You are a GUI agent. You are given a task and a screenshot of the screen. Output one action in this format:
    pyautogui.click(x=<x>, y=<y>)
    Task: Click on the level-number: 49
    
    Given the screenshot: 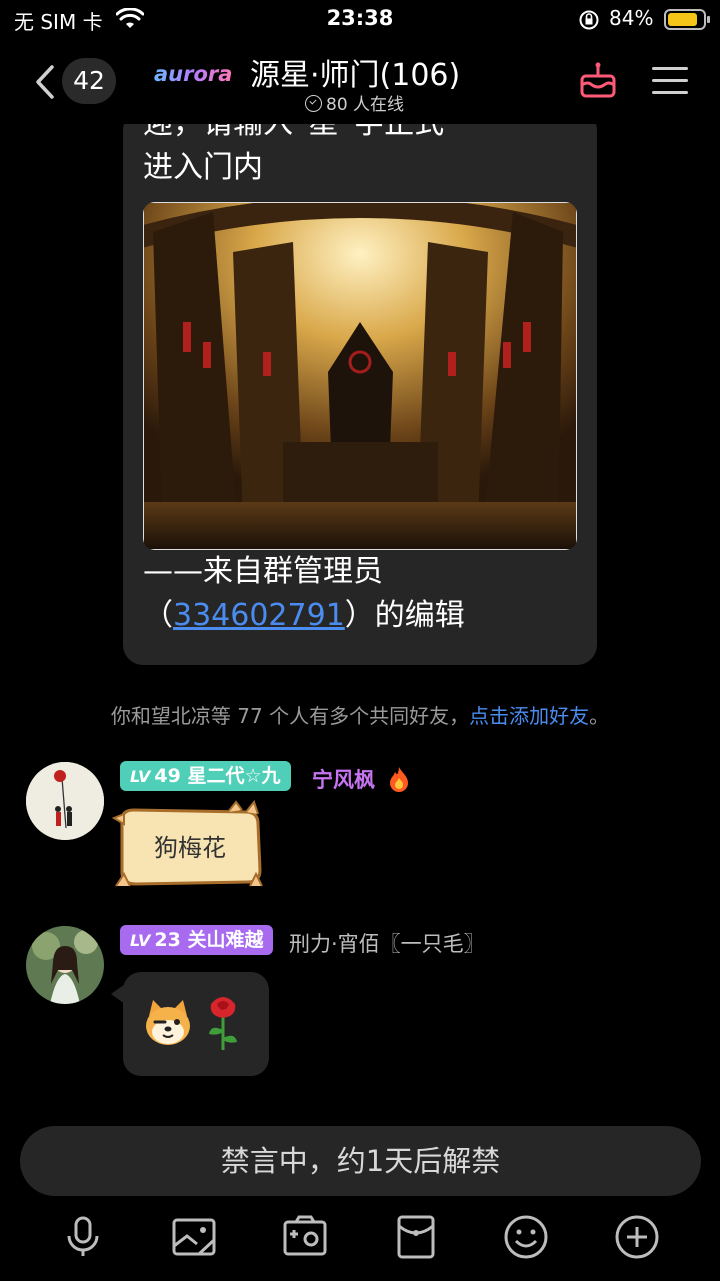 What is the action you would take?
    pyautogui.click(x=167, y=776)
    